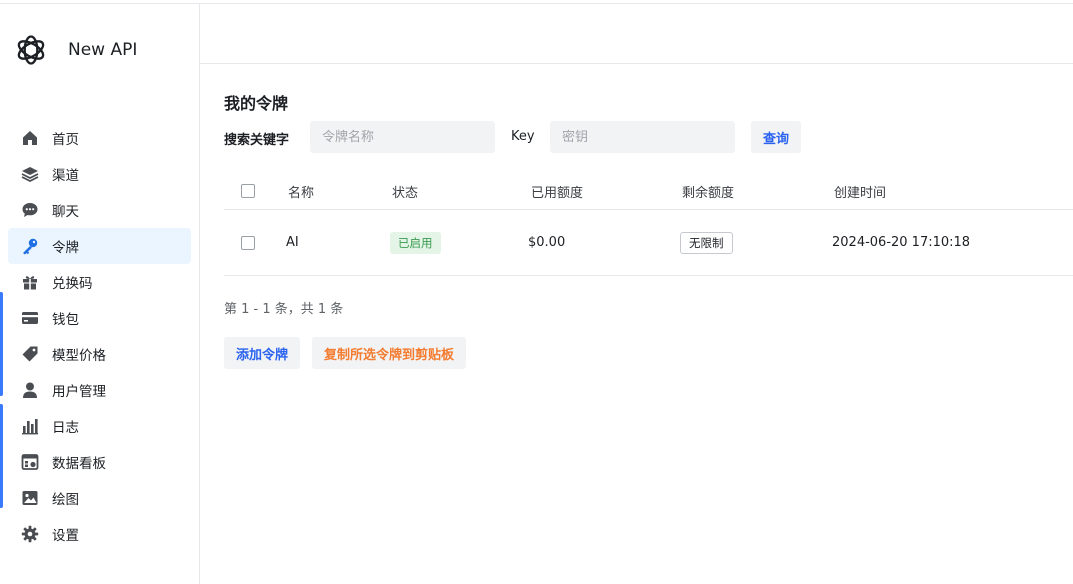 This screenshot has width=1073, height=584. Describe the element at coordinates (256, 103) in the screenshot. I see `page-title: 我的令牌` at that location.